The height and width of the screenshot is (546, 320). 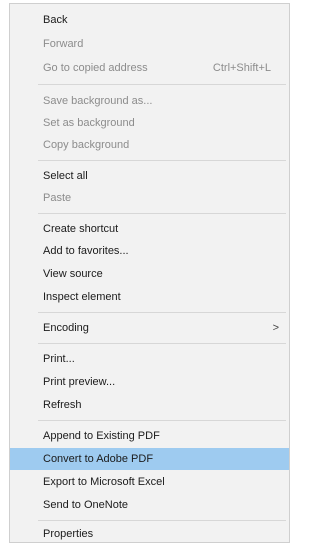 What do you see at coordinates (104, 482) in the screenshot?
I see `menu-item-label: Export to Microsoft Excel` at bounding box center [104, 482].